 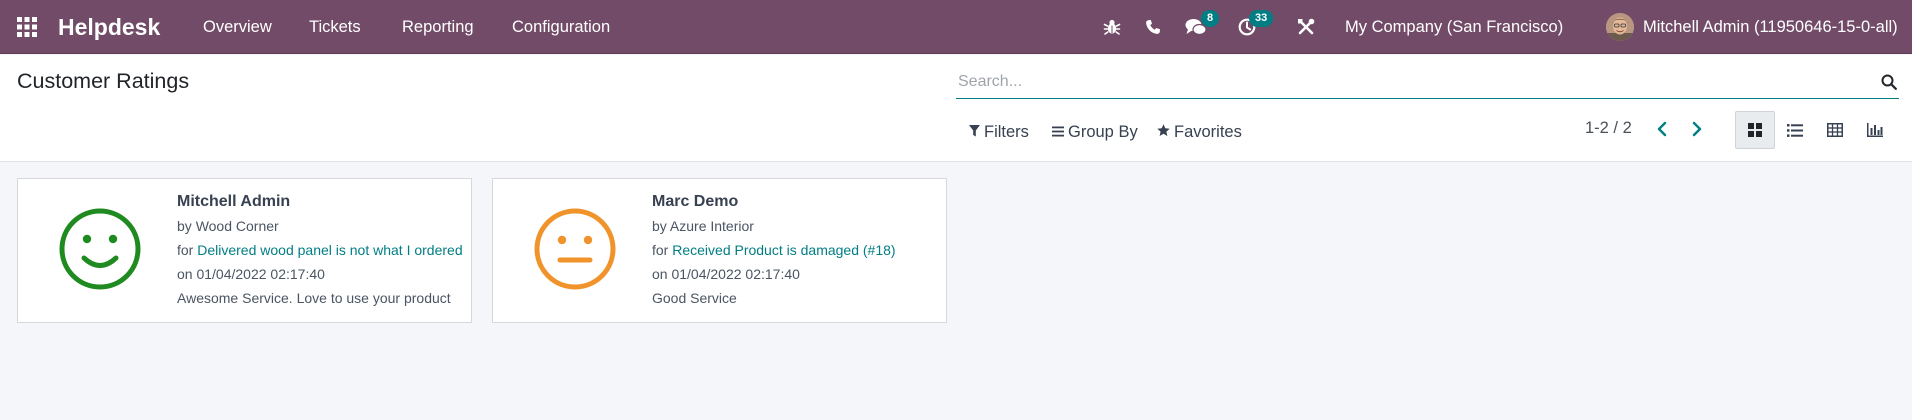 What do you see at coordinates (1261, 18) in the screenshot?
I see `activities-badge: 33` at bounding box center [1261, 18].